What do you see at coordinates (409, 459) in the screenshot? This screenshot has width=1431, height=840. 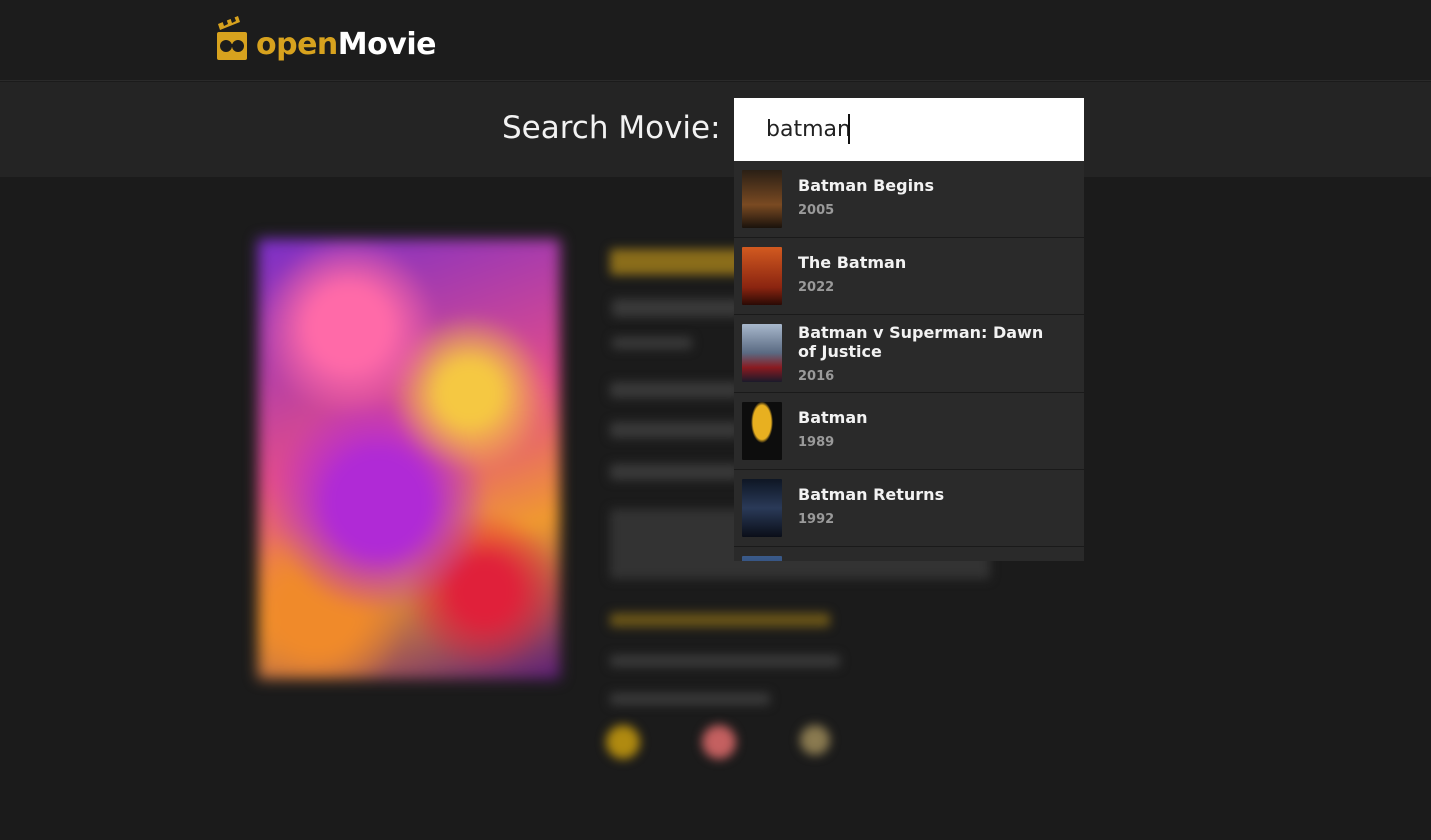 I see `movie-poster-blurred` at bounding box center [409, 459].